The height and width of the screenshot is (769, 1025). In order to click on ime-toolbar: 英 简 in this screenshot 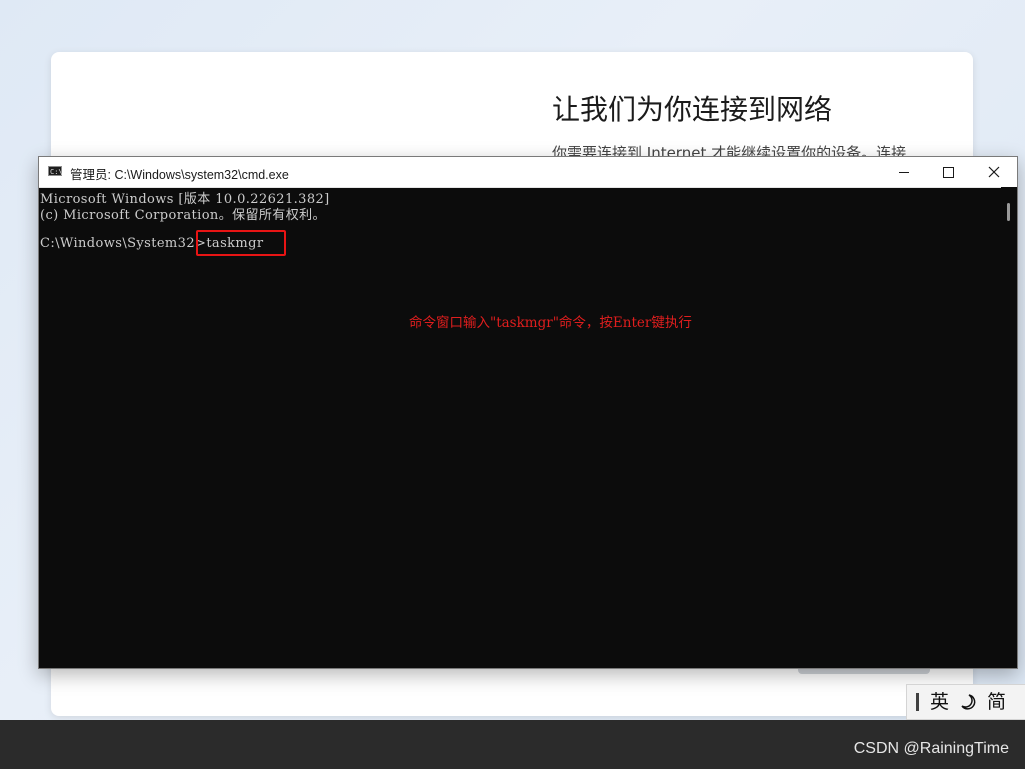, I will do `click(965, 702)`.